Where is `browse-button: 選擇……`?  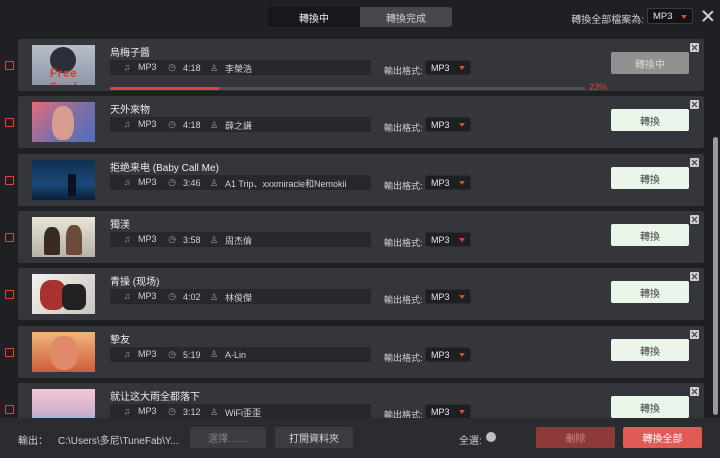 browse-button: 選擇…… is located at coordinates (228, 437).